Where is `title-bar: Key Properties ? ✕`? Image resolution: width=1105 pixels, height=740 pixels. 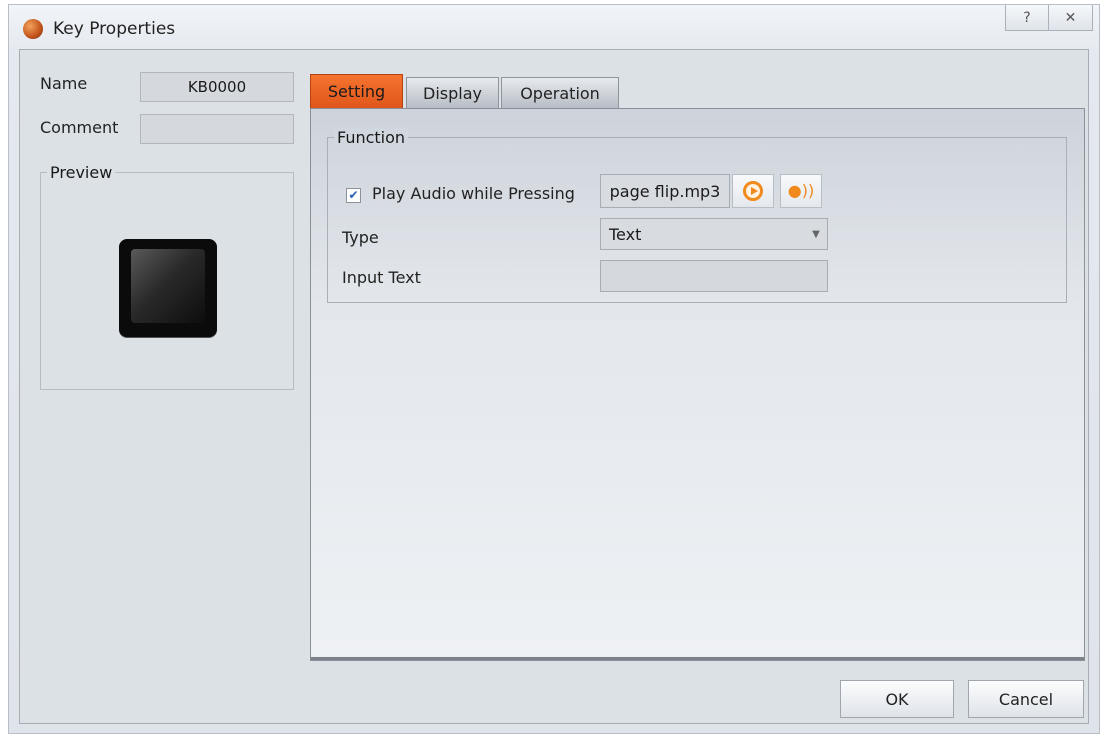
title-bar: Key Properties ? ✕ is located at coordinates (554, 27).